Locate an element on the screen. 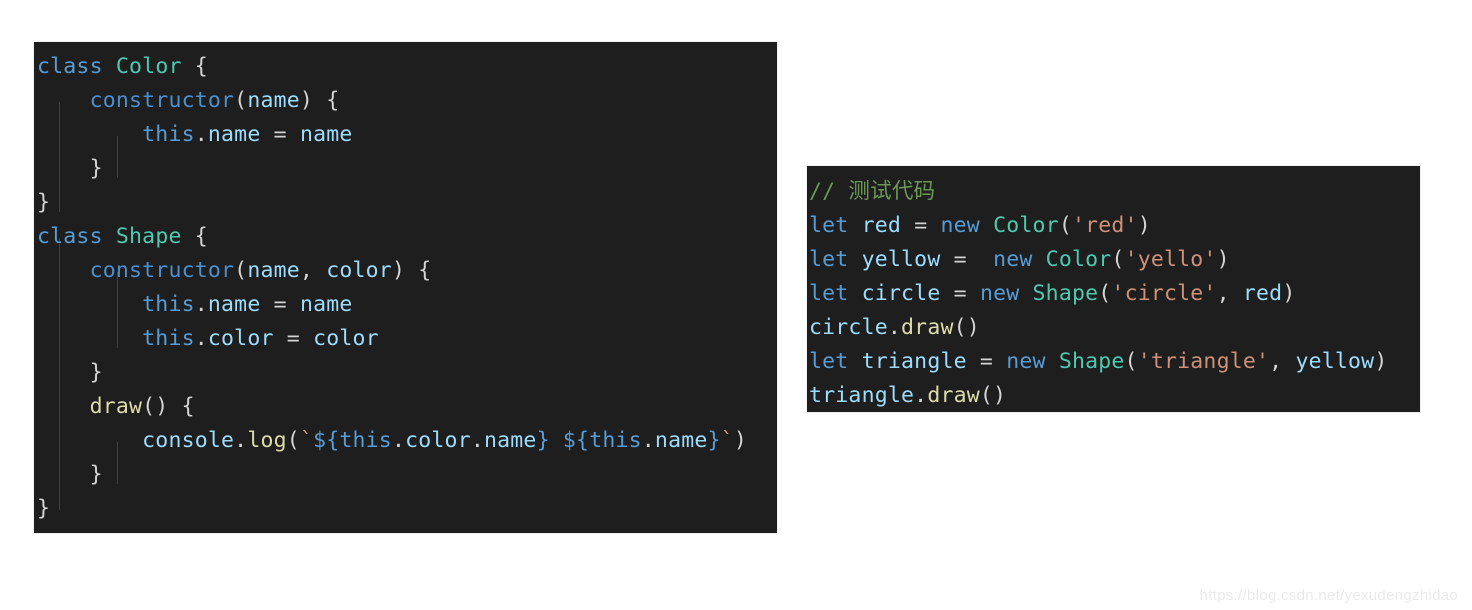 The width and height of the screenshot is (1472, 610). code-token: ) { is located at coordinates (411, 270).